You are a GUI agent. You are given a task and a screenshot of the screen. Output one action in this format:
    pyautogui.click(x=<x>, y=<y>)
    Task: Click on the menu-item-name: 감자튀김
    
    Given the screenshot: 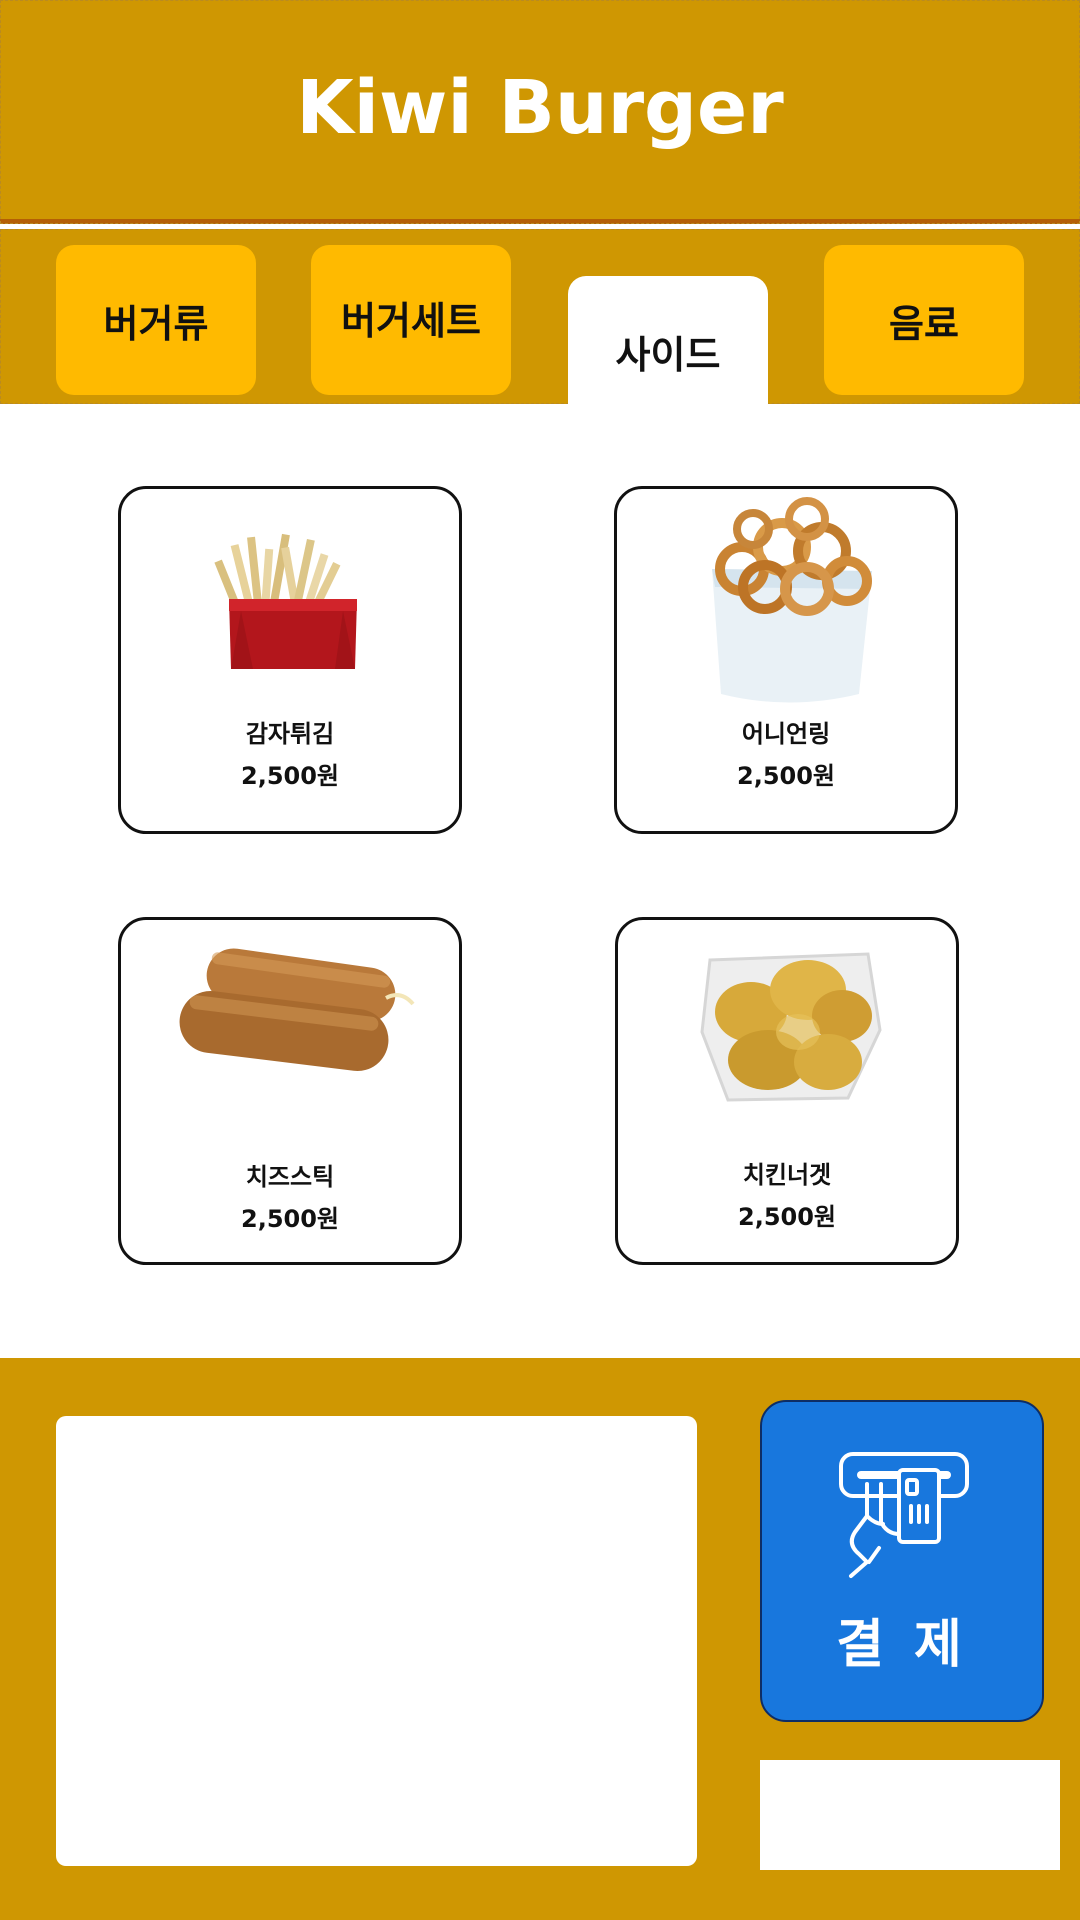 What is the action you would take?
    pyautogui.click(x=290, y=734)
    